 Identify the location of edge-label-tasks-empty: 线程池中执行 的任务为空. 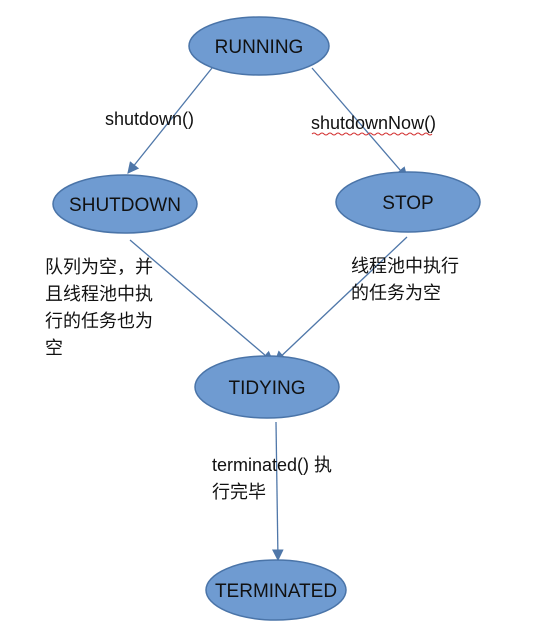
(405, 280).